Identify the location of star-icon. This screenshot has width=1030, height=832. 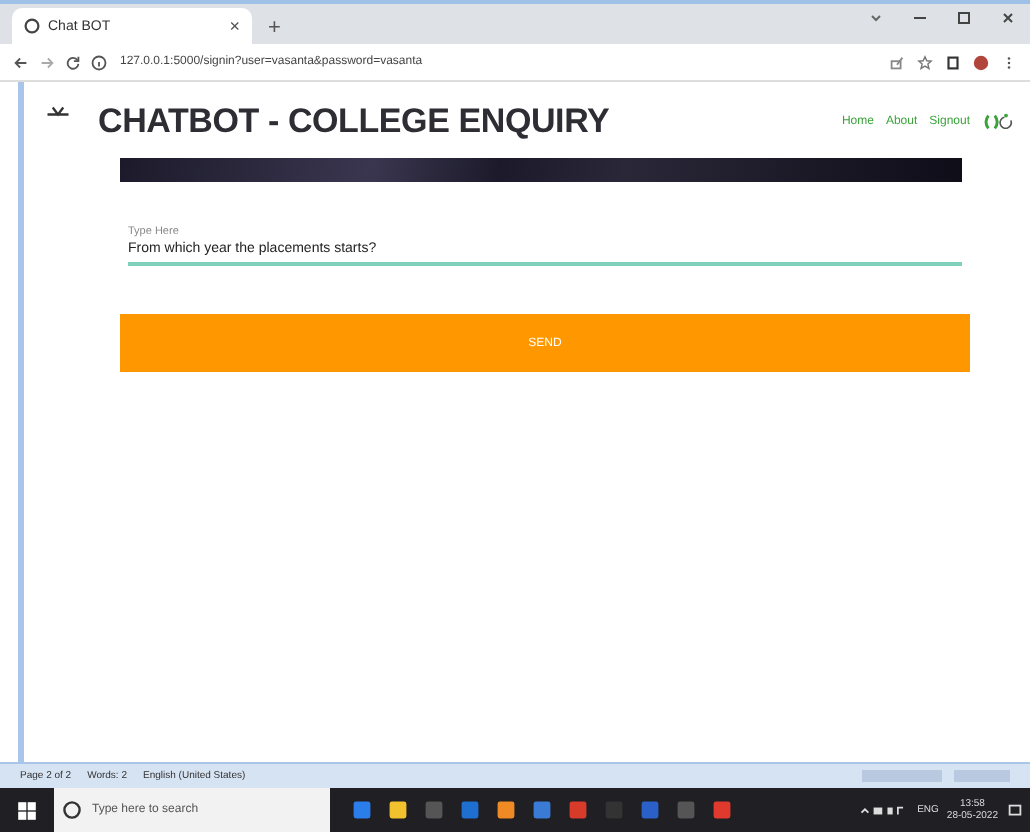
(925, 62).